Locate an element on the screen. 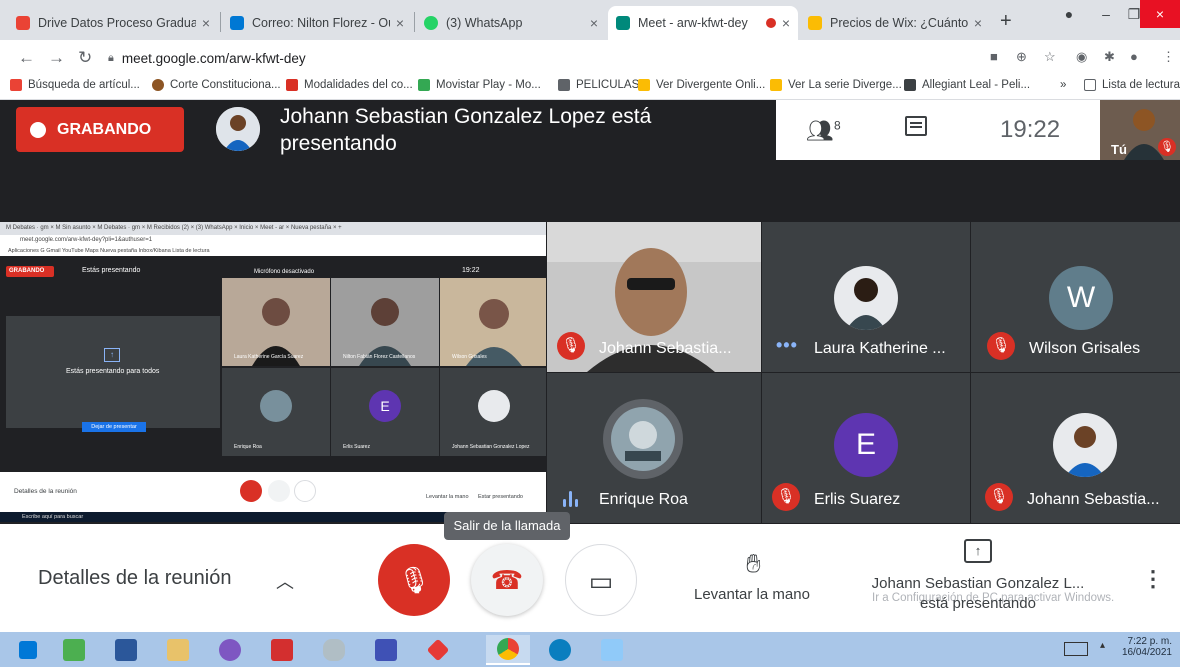 The height and width of the screenshot is (667, 1180). meeting-details-button: Detalles de la reunión is located at coordinates (134, 578).